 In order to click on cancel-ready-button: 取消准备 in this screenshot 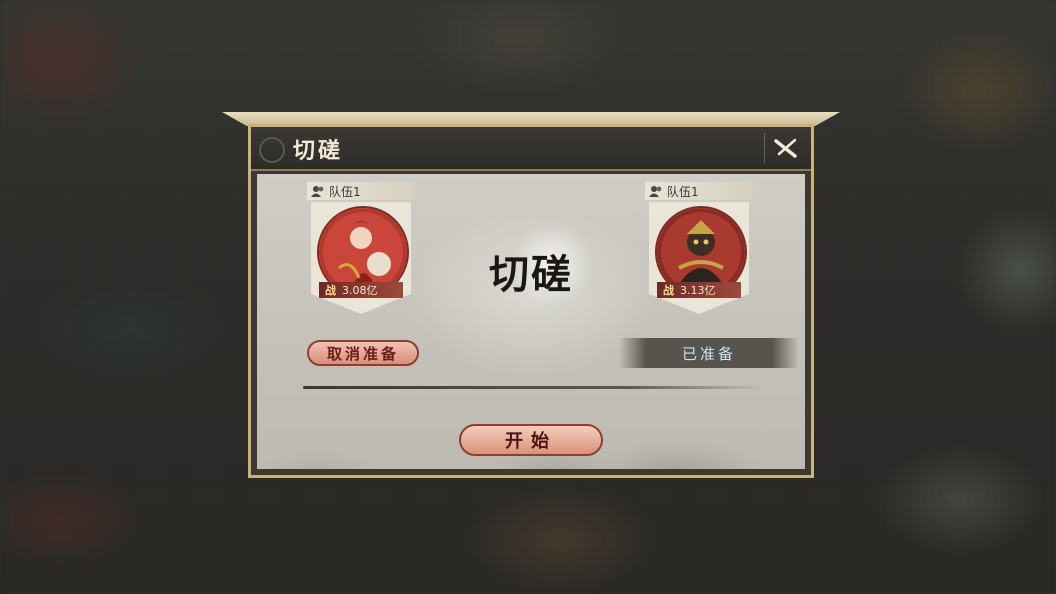, I will do `click(363, 353)`.